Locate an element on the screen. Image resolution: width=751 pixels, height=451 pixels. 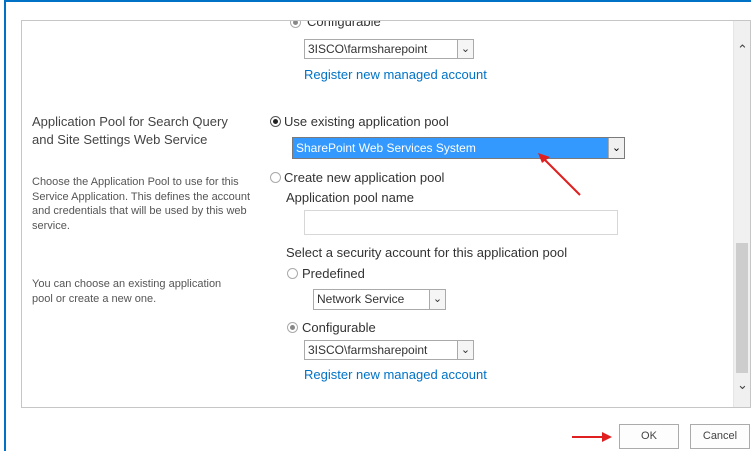
pool-name-label: Application pool name is located at coordinates (350, 197).